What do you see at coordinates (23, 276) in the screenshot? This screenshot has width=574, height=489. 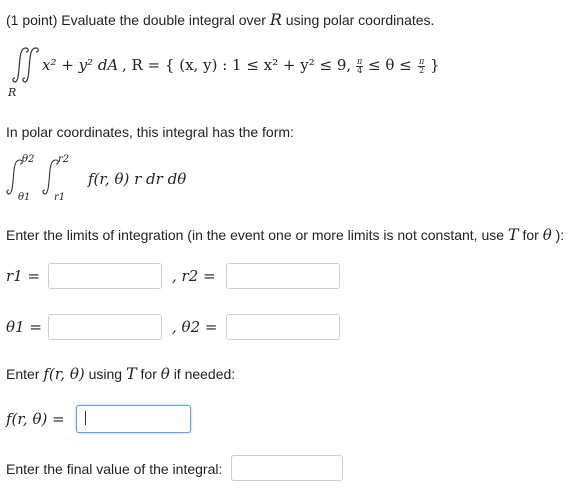 I see `r1-label: r1 =` at bounding box center [23, 276].